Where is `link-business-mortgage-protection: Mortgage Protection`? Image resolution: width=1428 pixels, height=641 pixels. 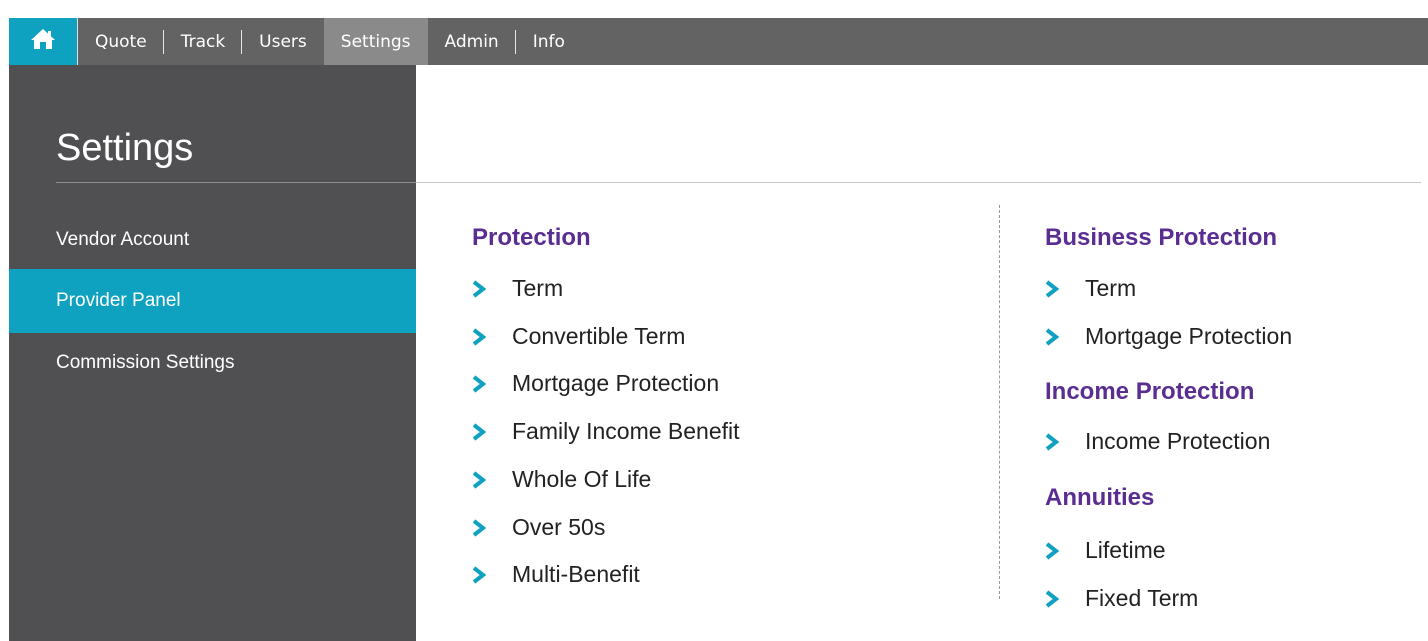
link-business-mortgage-protection: Mortgage Protection is located at coordinates (1168, 336).